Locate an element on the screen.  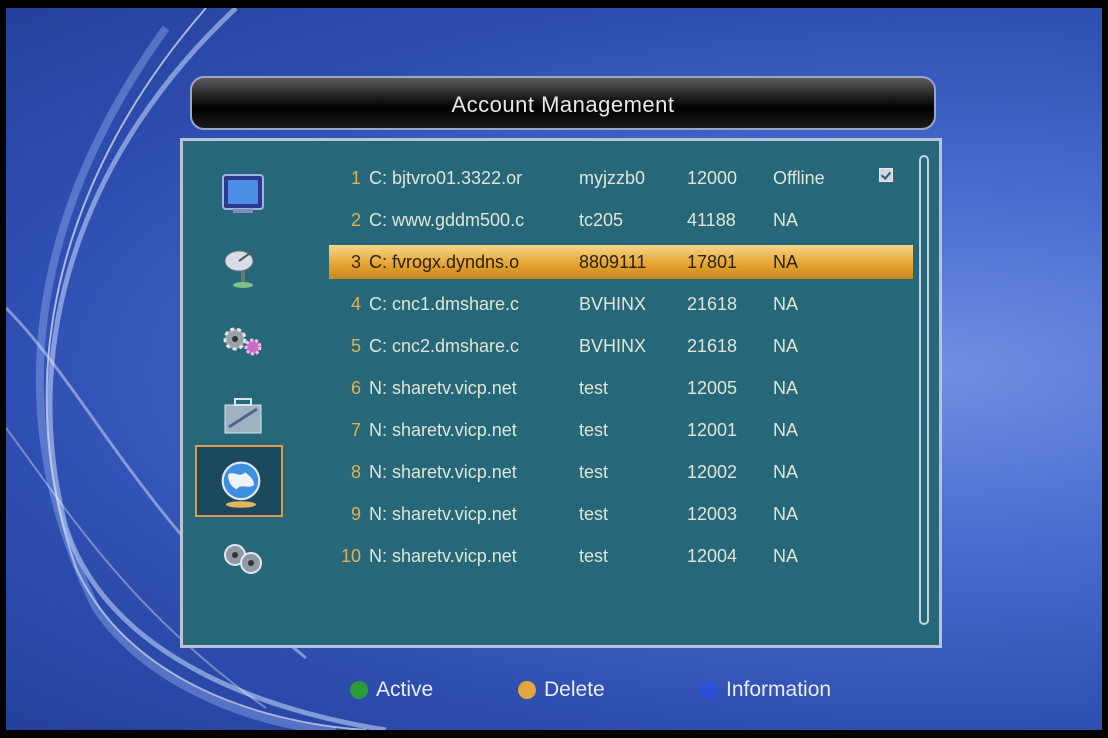
row-number: 9 is located at coordinates (355, 514).